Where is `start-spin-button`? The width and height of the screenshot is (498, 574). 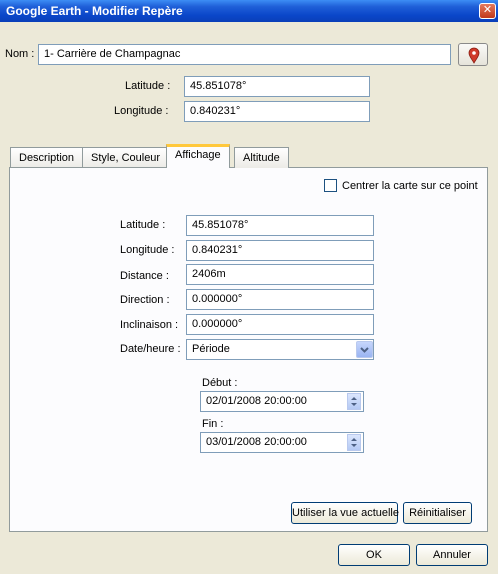 start-spin-button is located at coordinates (354, 401).